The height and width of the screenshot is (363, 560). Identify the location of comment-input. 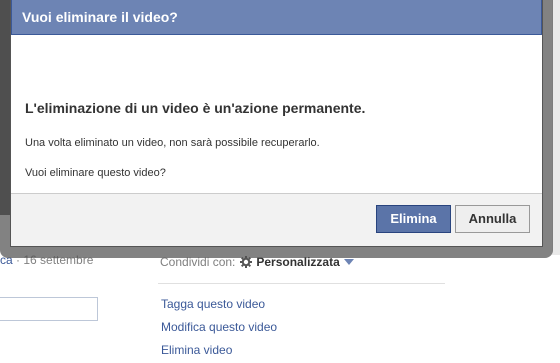
(49, 309).